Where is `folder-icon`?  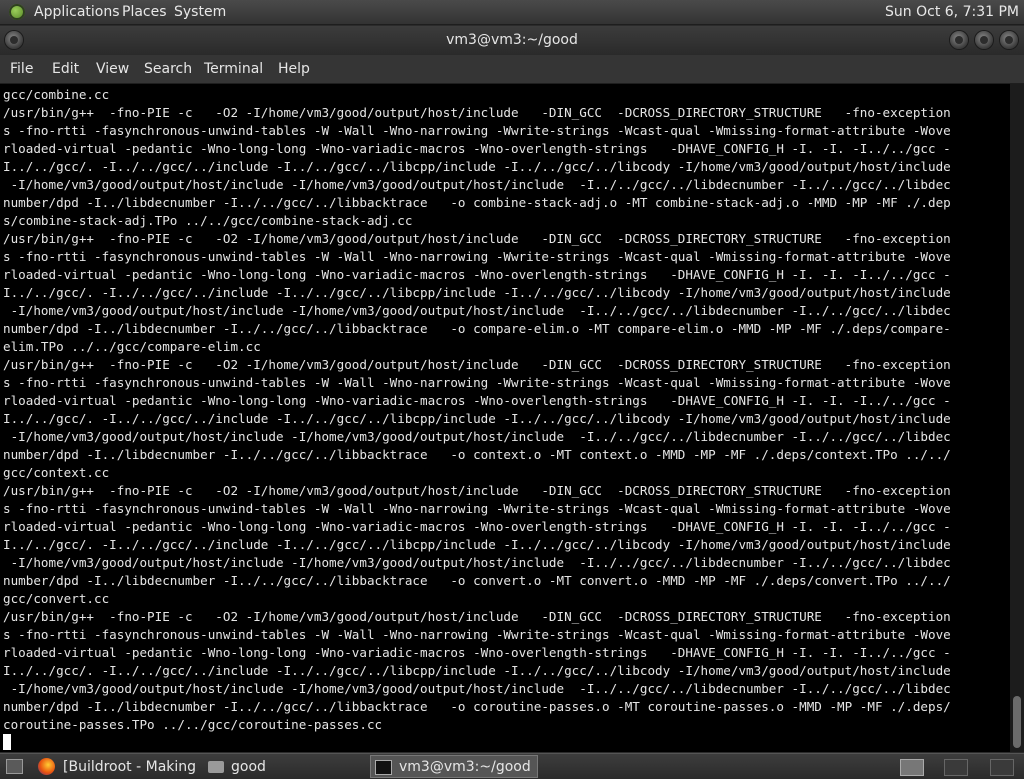
folder-icon is located at coordinates (216, 767).